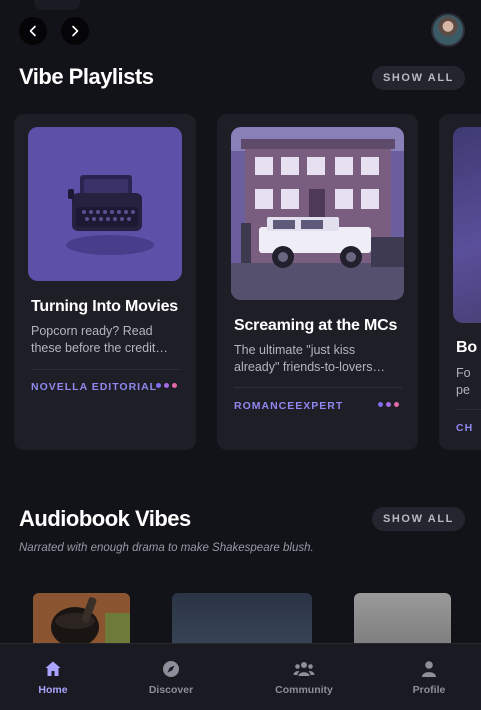 The height and width of the screenshot is (710, 481). I want to click on back-button, so click(33, 31).